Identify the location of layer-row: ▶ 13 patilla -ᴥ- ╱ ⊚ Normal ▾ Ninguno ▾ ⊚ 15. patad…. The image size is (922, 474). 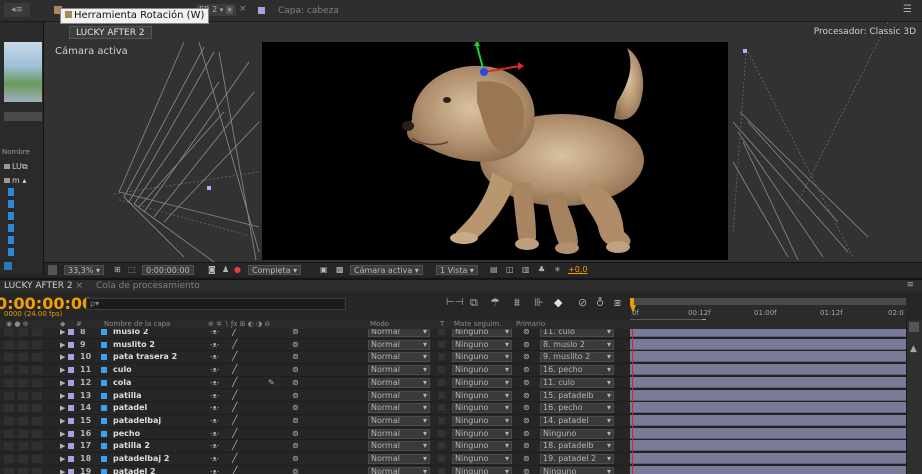
(315, 396).